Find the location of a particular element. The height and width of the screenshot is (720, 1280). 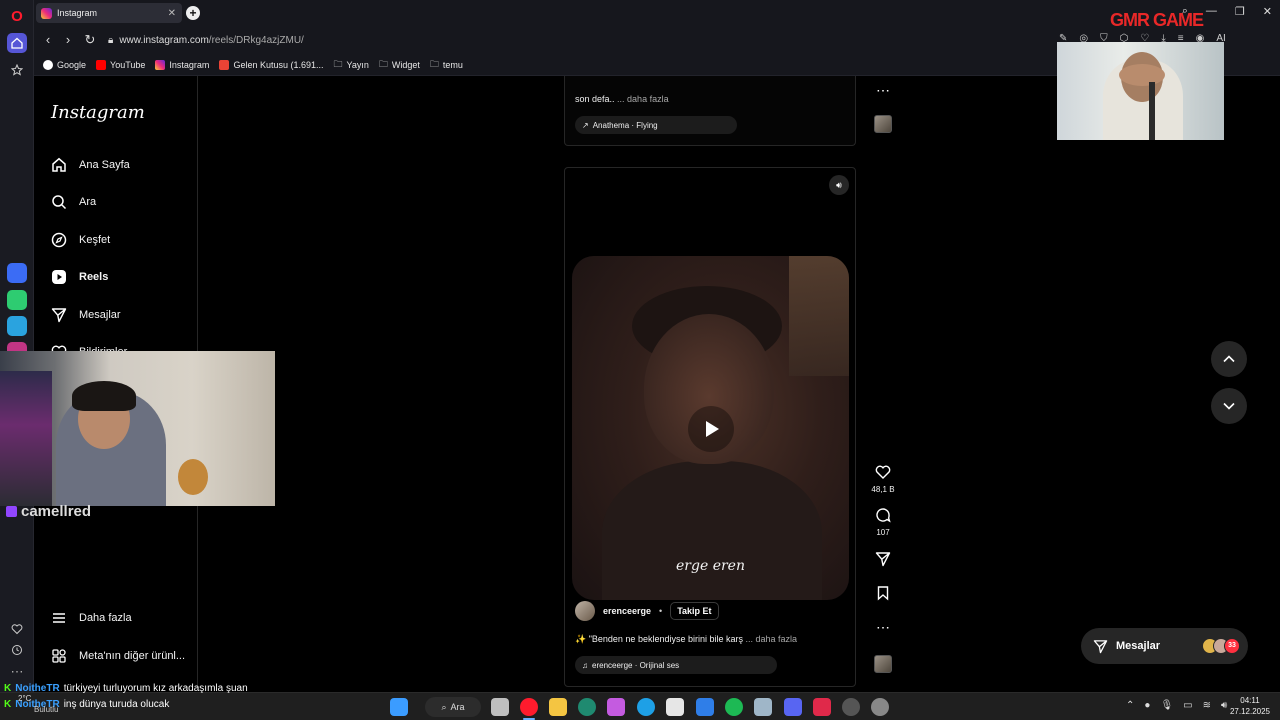

instagram-icon is located at coordinates (160, 64).